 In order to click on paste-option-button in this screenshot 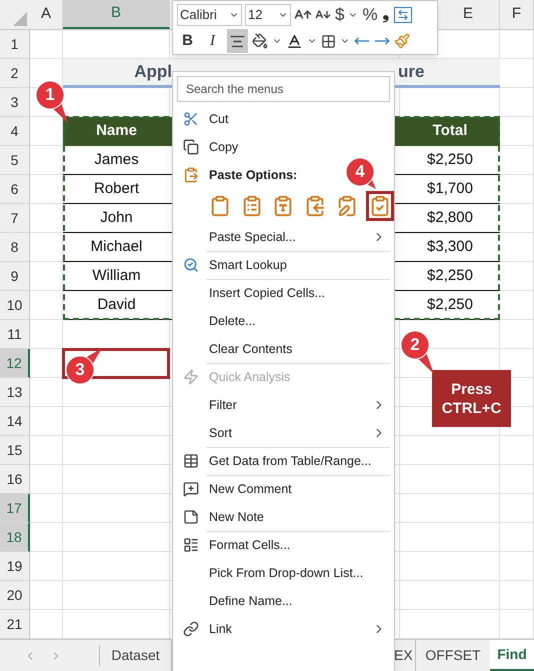, I will do `click(380, 206)`.